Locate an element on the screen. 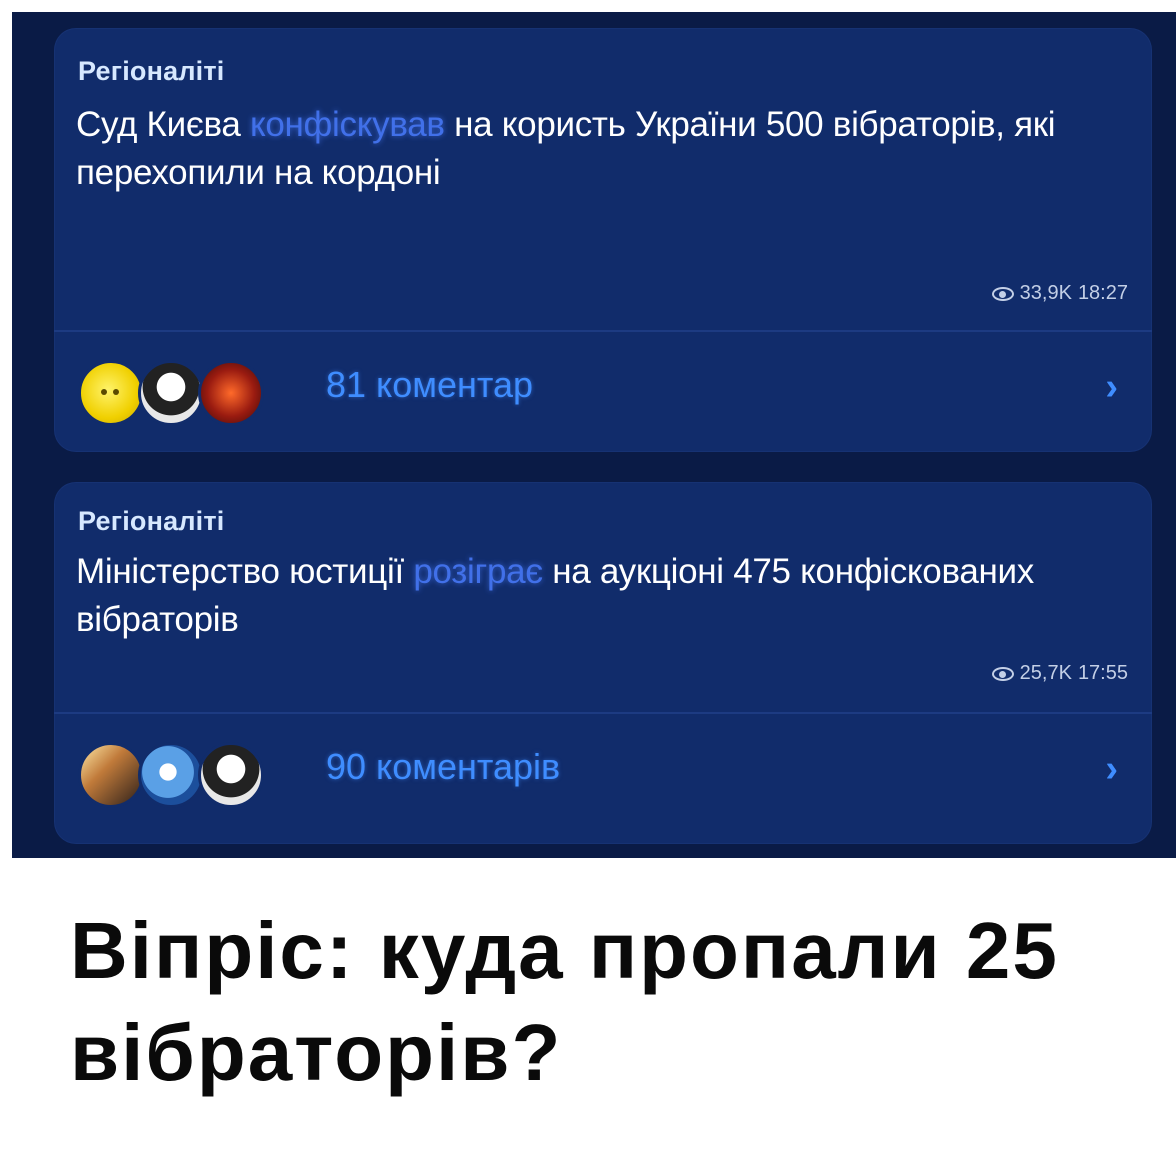 The height and width of the screenshot is (1165, 1176). cartoon-avatar is located at coordinates (171, 775).